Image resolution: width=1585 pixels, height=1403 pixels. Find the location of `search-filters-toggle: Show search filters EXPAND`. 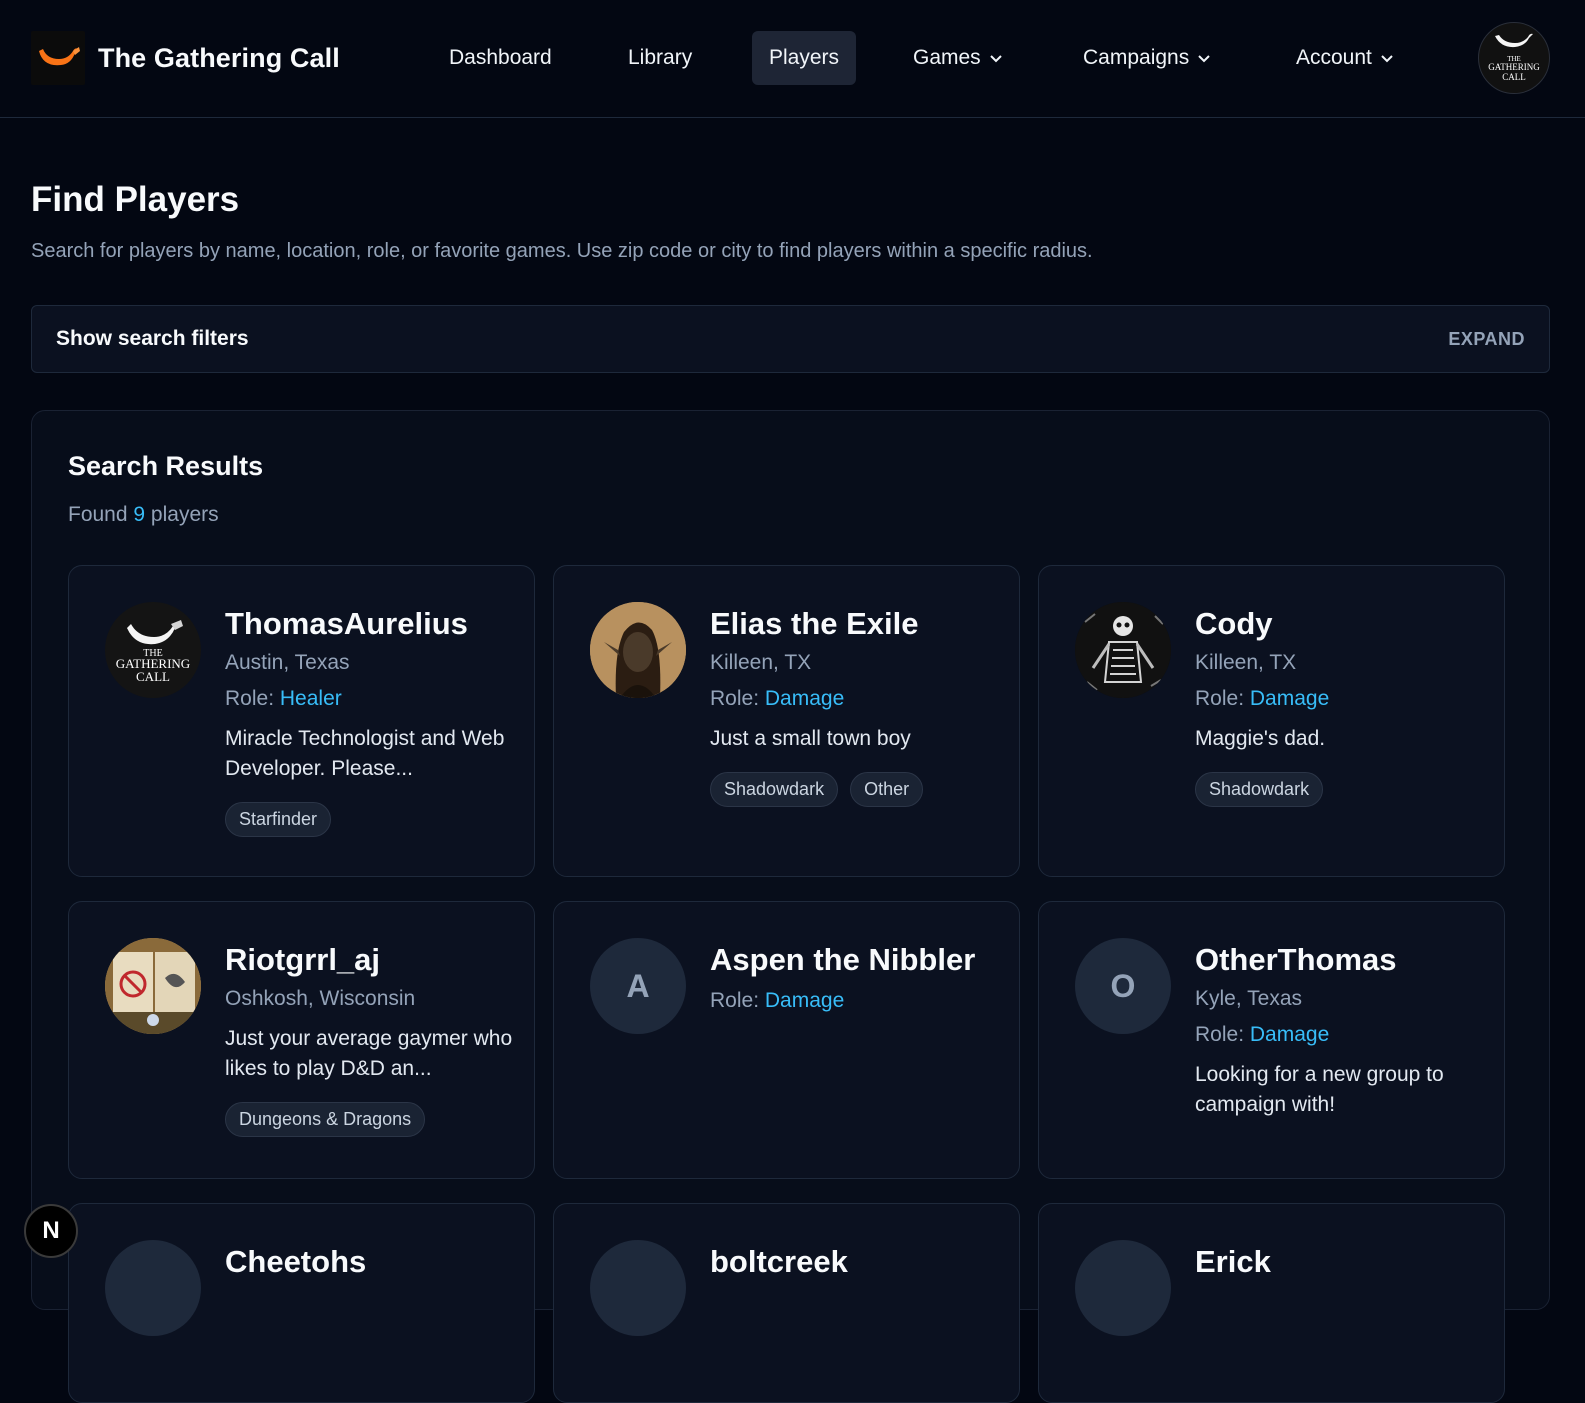

search-filters-toggle: Show search filters EXPAND is located at coordinates (790, 339).